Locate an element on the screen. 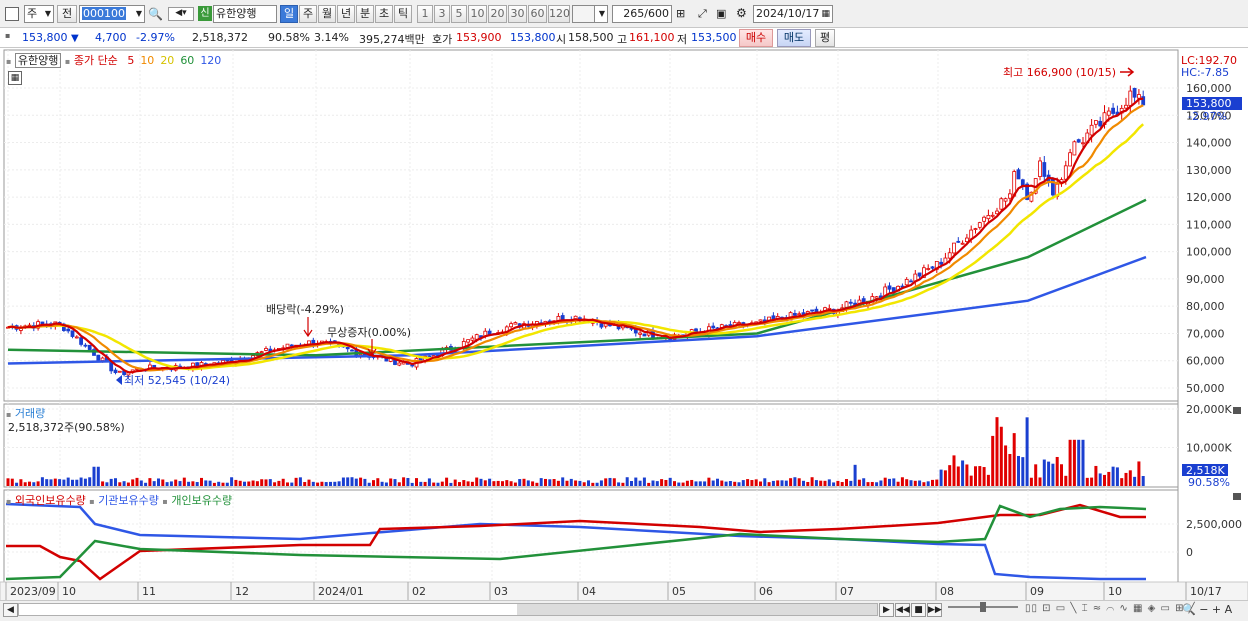 The image size is (1248, 621). search-icon: 🔍 is located at coordinates (155, 14).